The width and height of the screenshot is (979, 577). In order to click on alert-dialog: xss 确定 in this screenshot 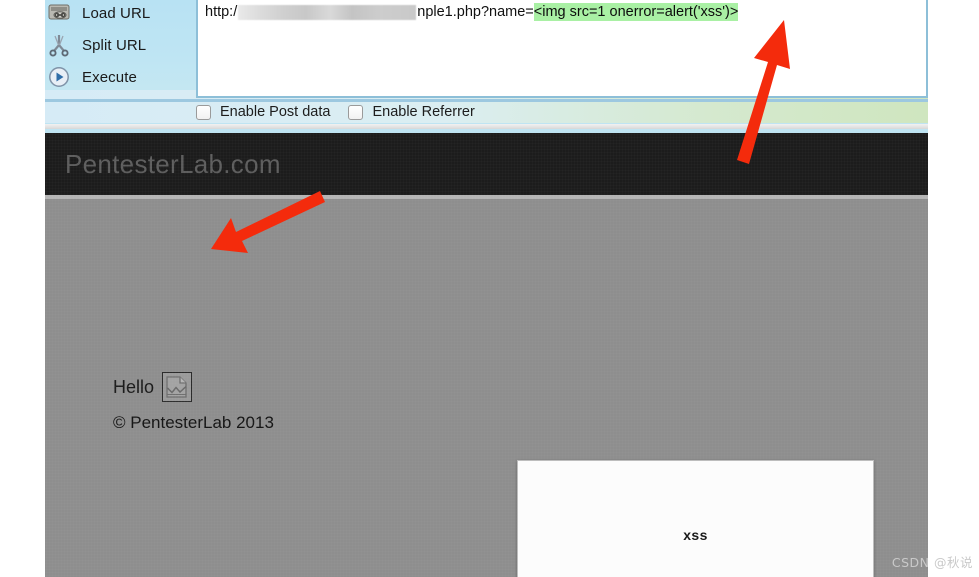, I will do `click(695, 518)`.